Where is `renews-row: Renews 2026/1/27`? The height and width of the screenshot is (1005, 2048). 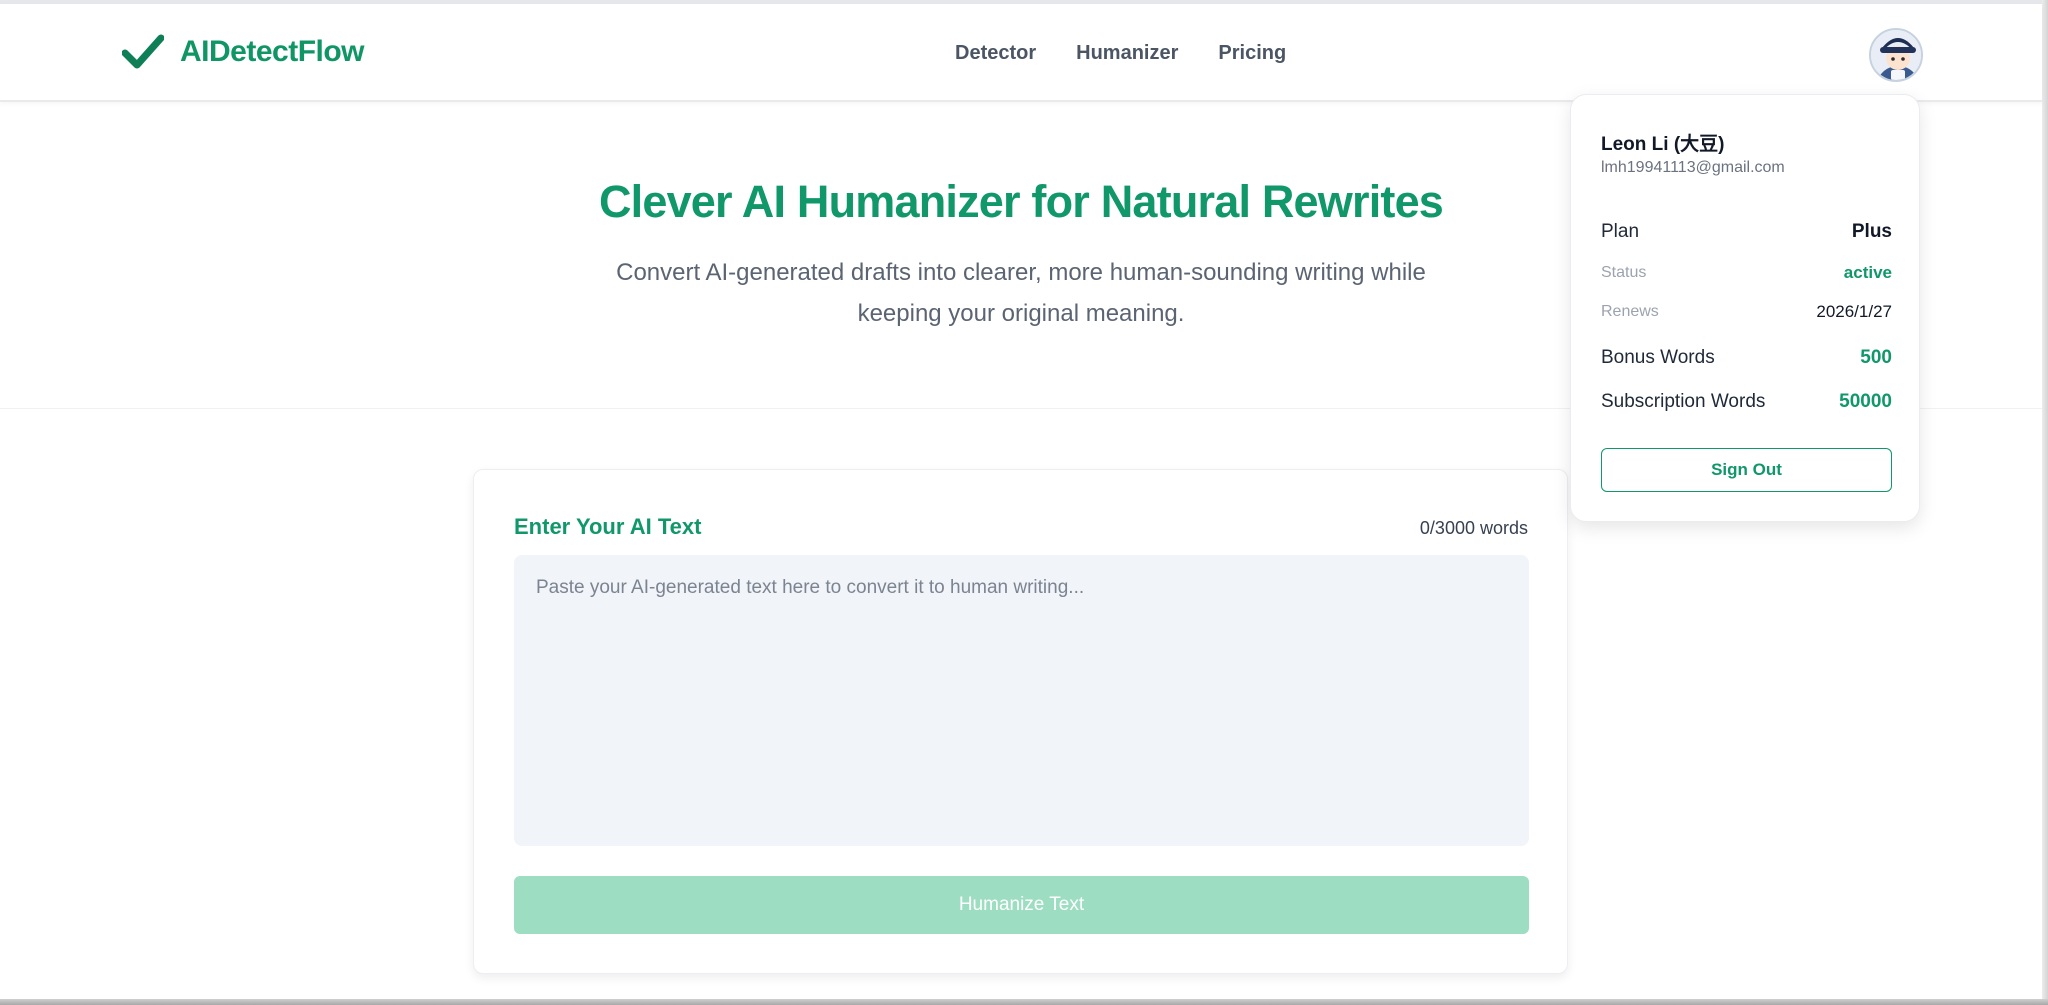
renews-row: Renews 2026/1/27 is located at coordinates (1746, 312).